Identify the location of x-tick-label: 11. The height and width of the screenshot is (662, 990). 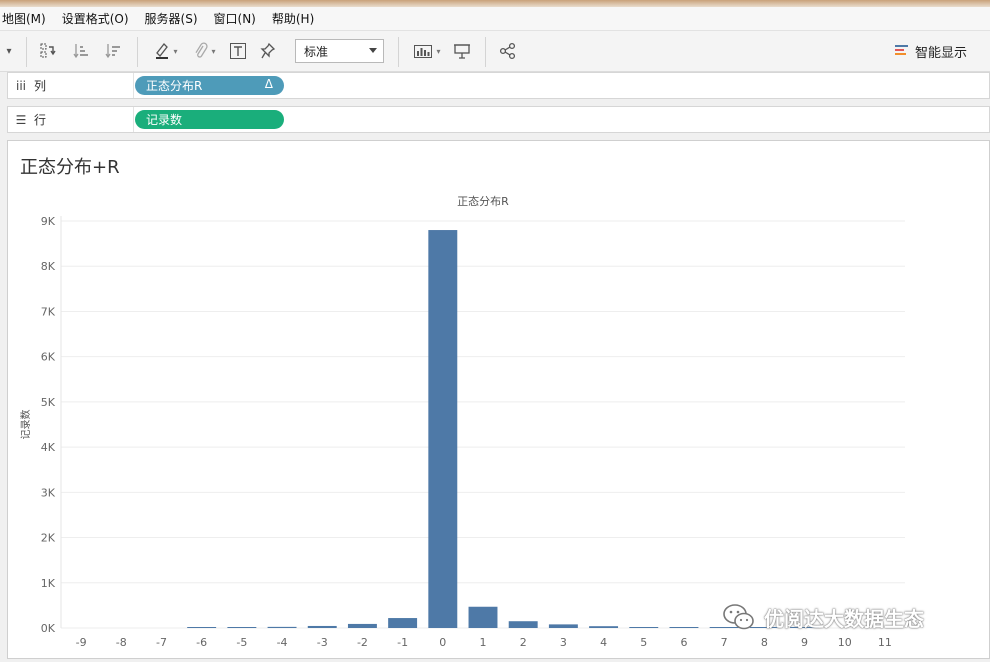
(885, 642).